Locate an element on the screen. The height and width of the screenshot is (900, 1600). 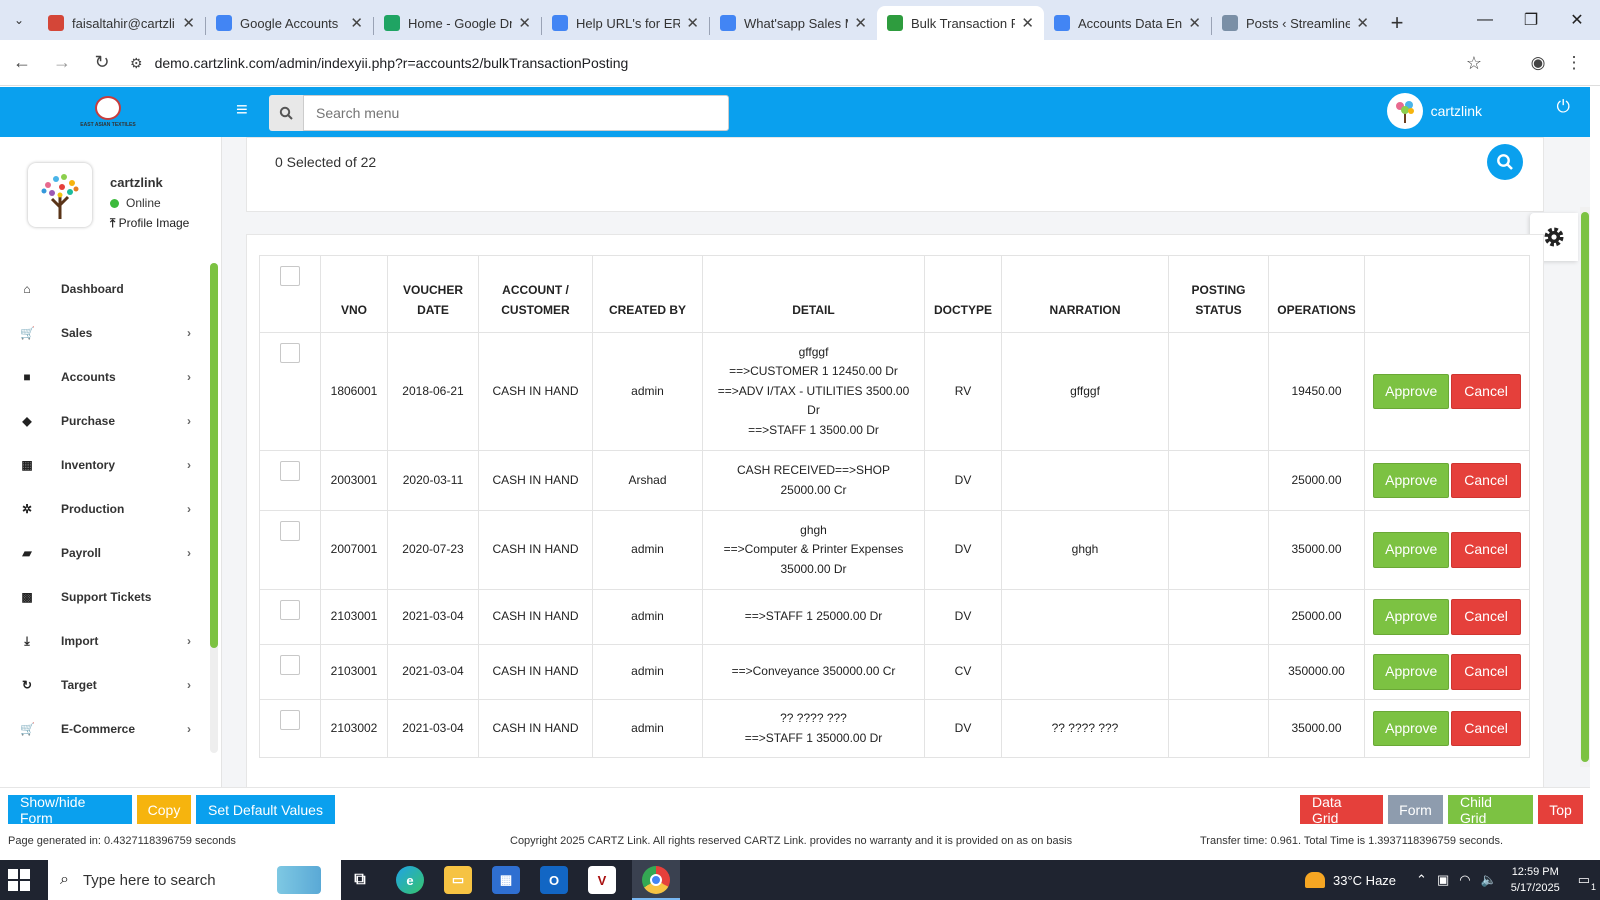
new-tab-button: + is located at coordinates (1397, 23).